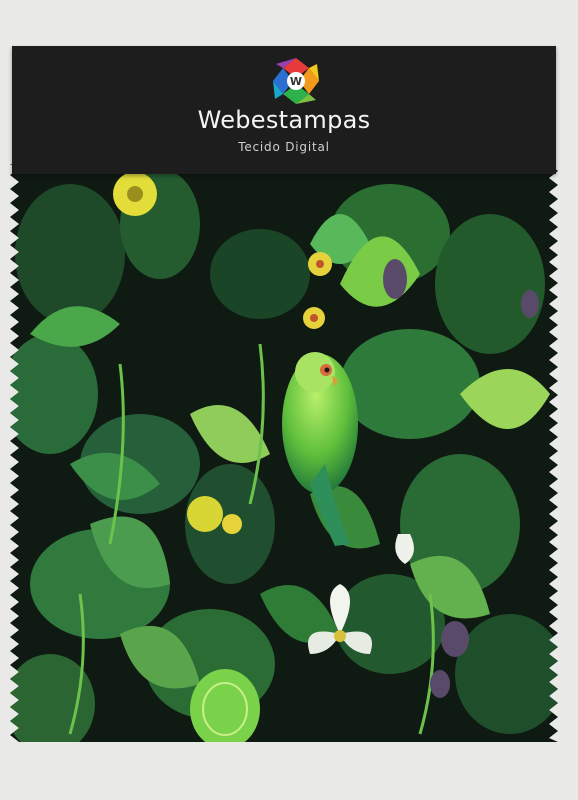 This screenshot has height=800, width=578. I want to click on webestampas-logo-icon: W, so click(296, 81).